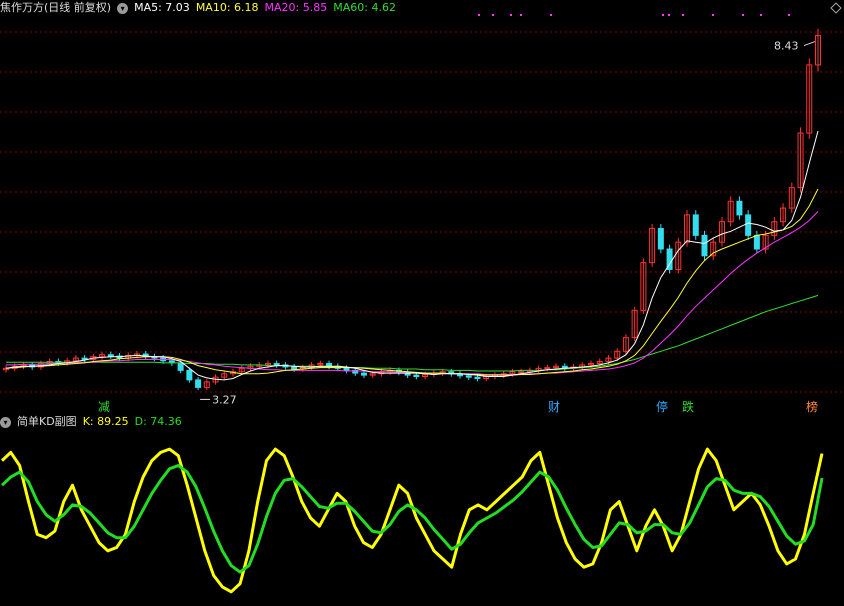  Describe the element at coordinates (364, 7) in the screenshot. I see `ma60-label: MA60: 4.62` at that location.